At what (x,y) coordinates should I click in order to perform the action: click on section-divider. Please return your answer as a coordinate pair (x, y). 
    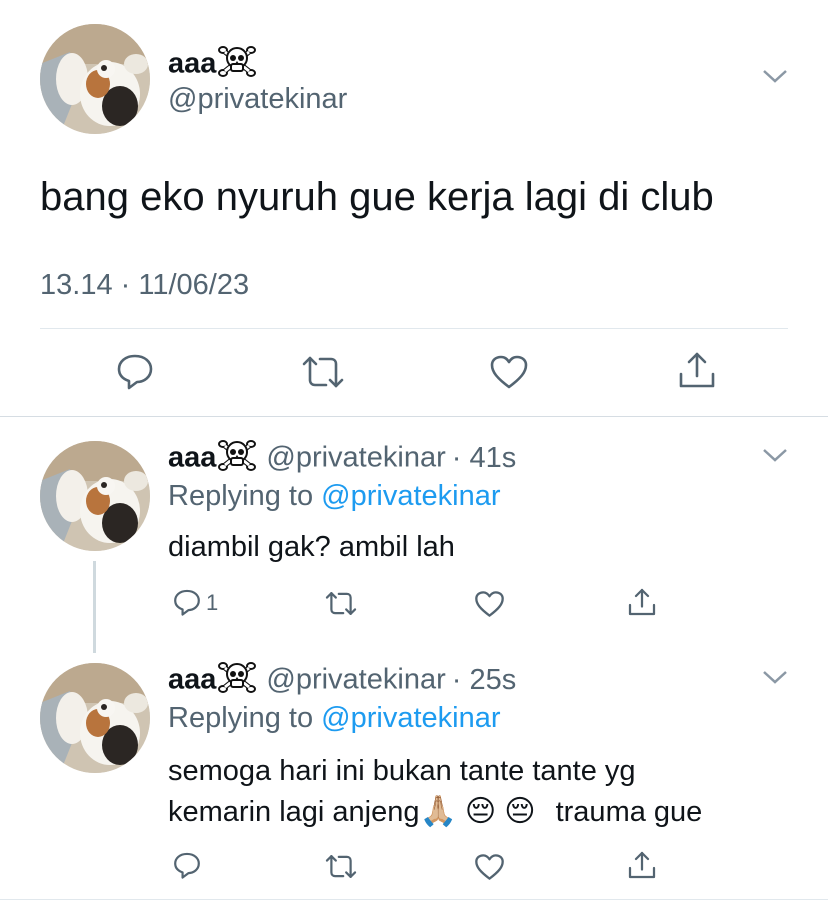
    Looking at the image, I should click on (414, 416).